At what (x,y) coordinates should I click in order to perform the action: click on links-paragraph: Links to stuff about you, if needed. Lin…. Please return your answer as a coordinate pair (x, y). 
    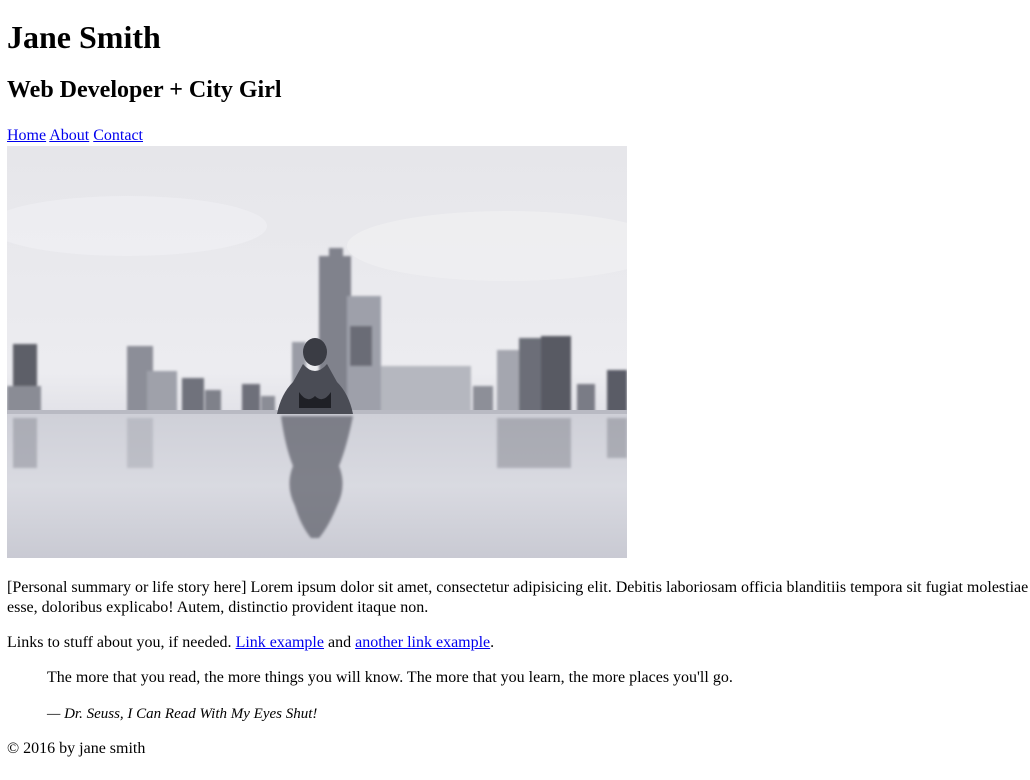
    Looking at the image, I should click on (515, 643).